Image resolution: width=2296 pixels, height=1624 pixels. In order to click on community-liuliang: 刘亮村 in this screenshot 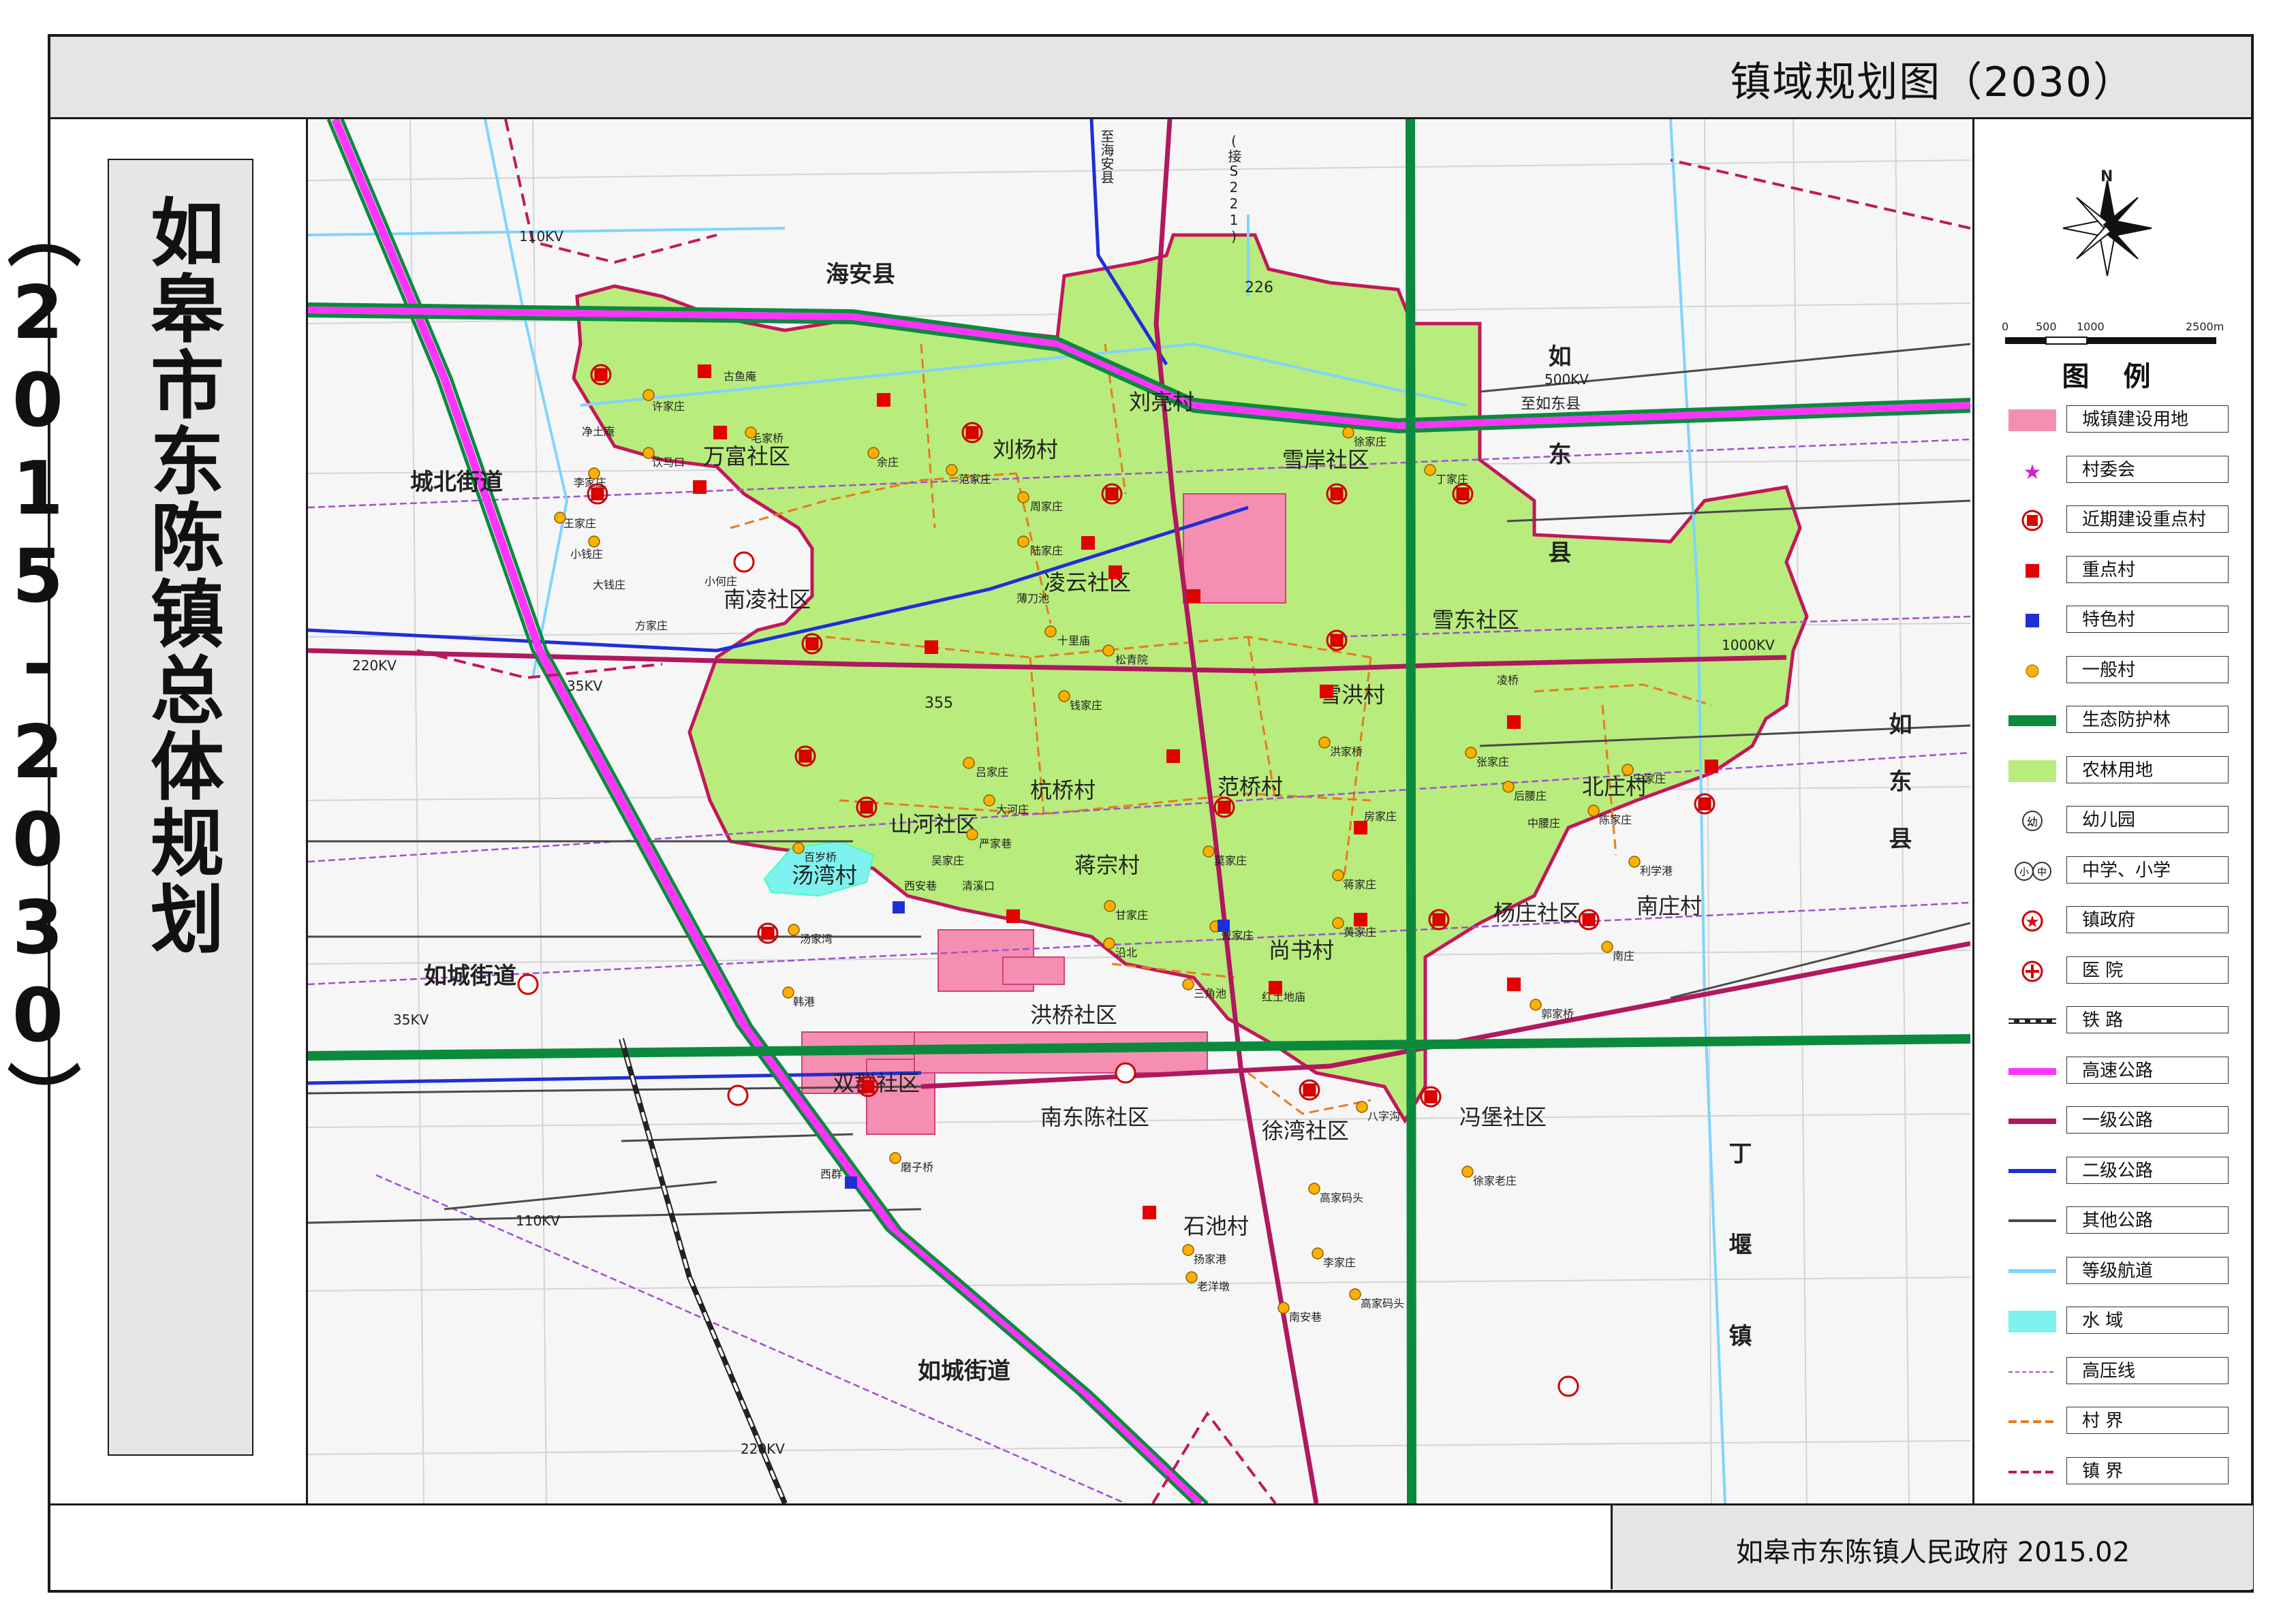, I will do `click(1162, 402)`.